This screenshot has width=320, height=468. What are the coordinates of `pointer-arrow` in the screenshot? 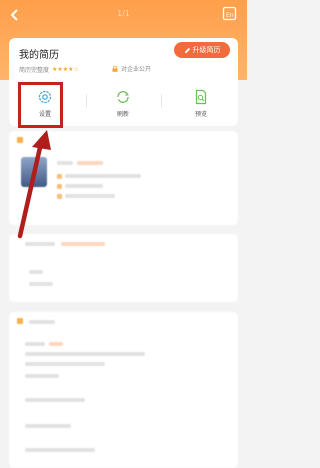 It's located at (34, 184).